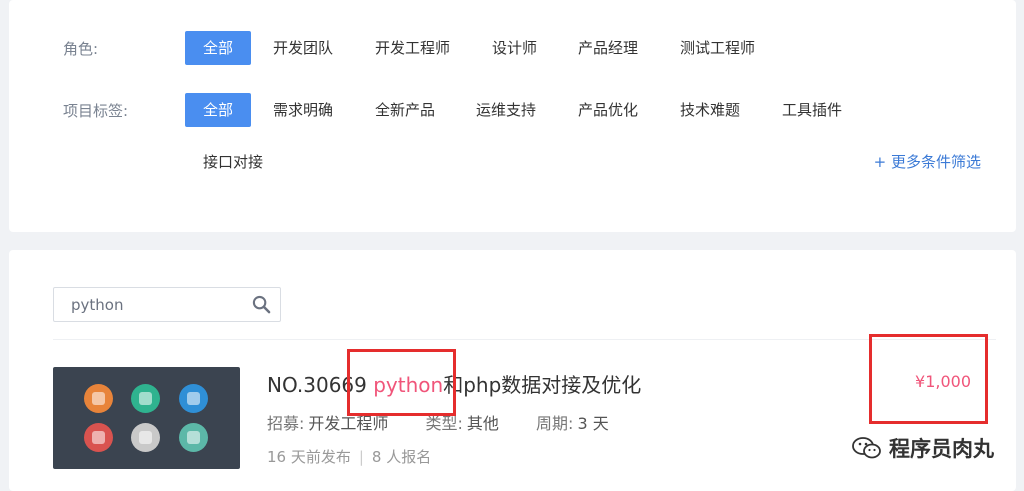 The height and width of the screenshot is (491, 1024). What do you see at coordinates (928, 379) in the screenshot?
I see `annotation-box-price` at bounding box center [928, 379].